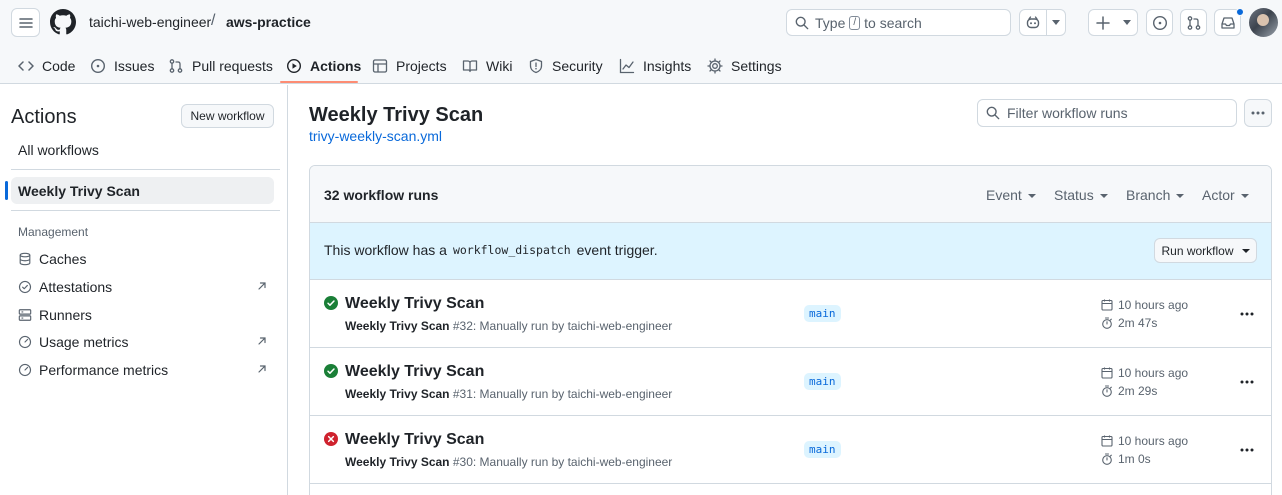 The image size is (1282, 495). I want to click on tab-projects-label: Projects, so click(421, 66).